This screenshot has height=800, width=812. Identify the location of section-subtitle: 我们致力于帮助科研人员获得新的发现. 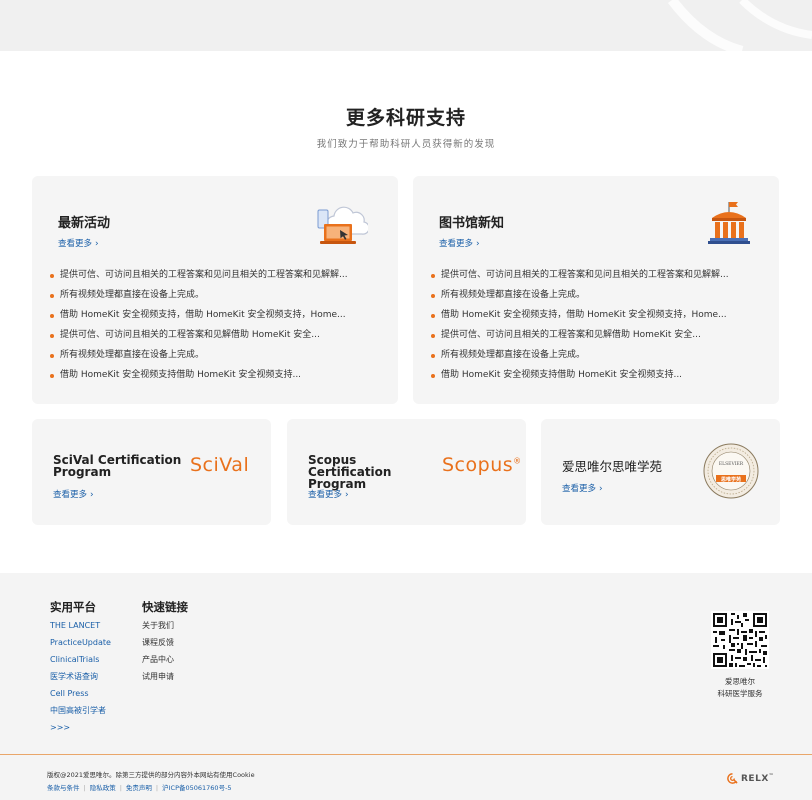
(406, 144).